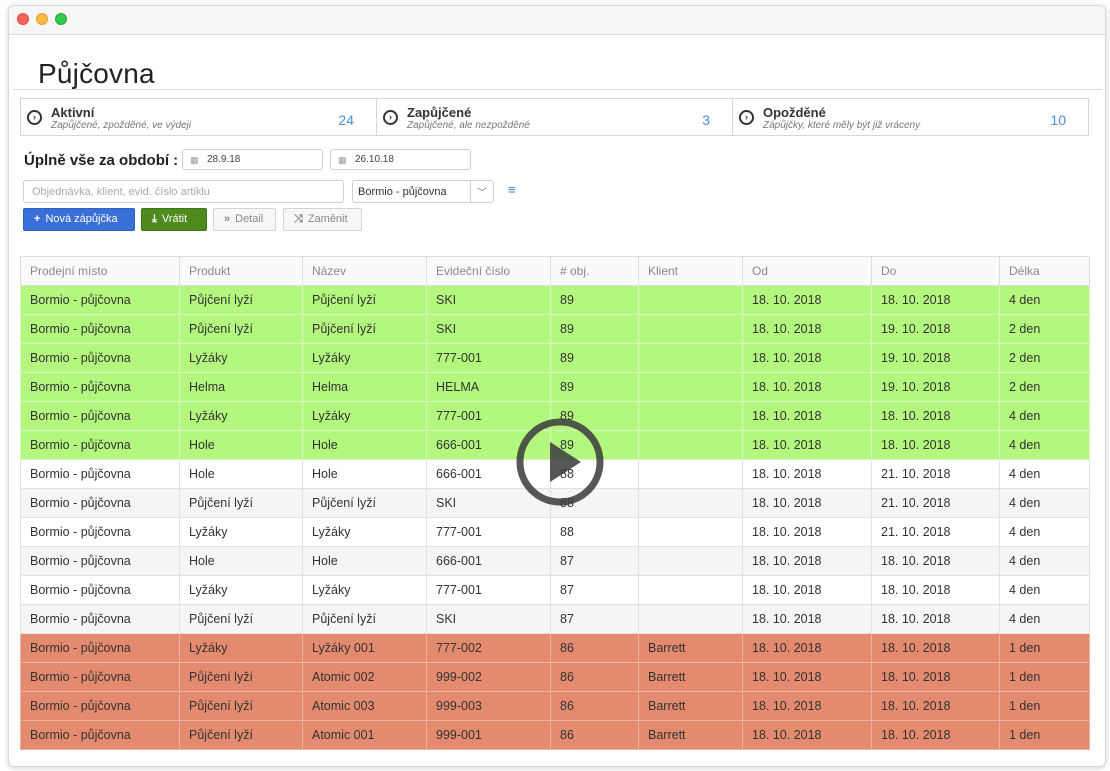 Image resolution: width=1110 pixels, height=771 pixels. Describe the element at coordinates (183, 191) in the screenshot. I see `search-input` at that location.